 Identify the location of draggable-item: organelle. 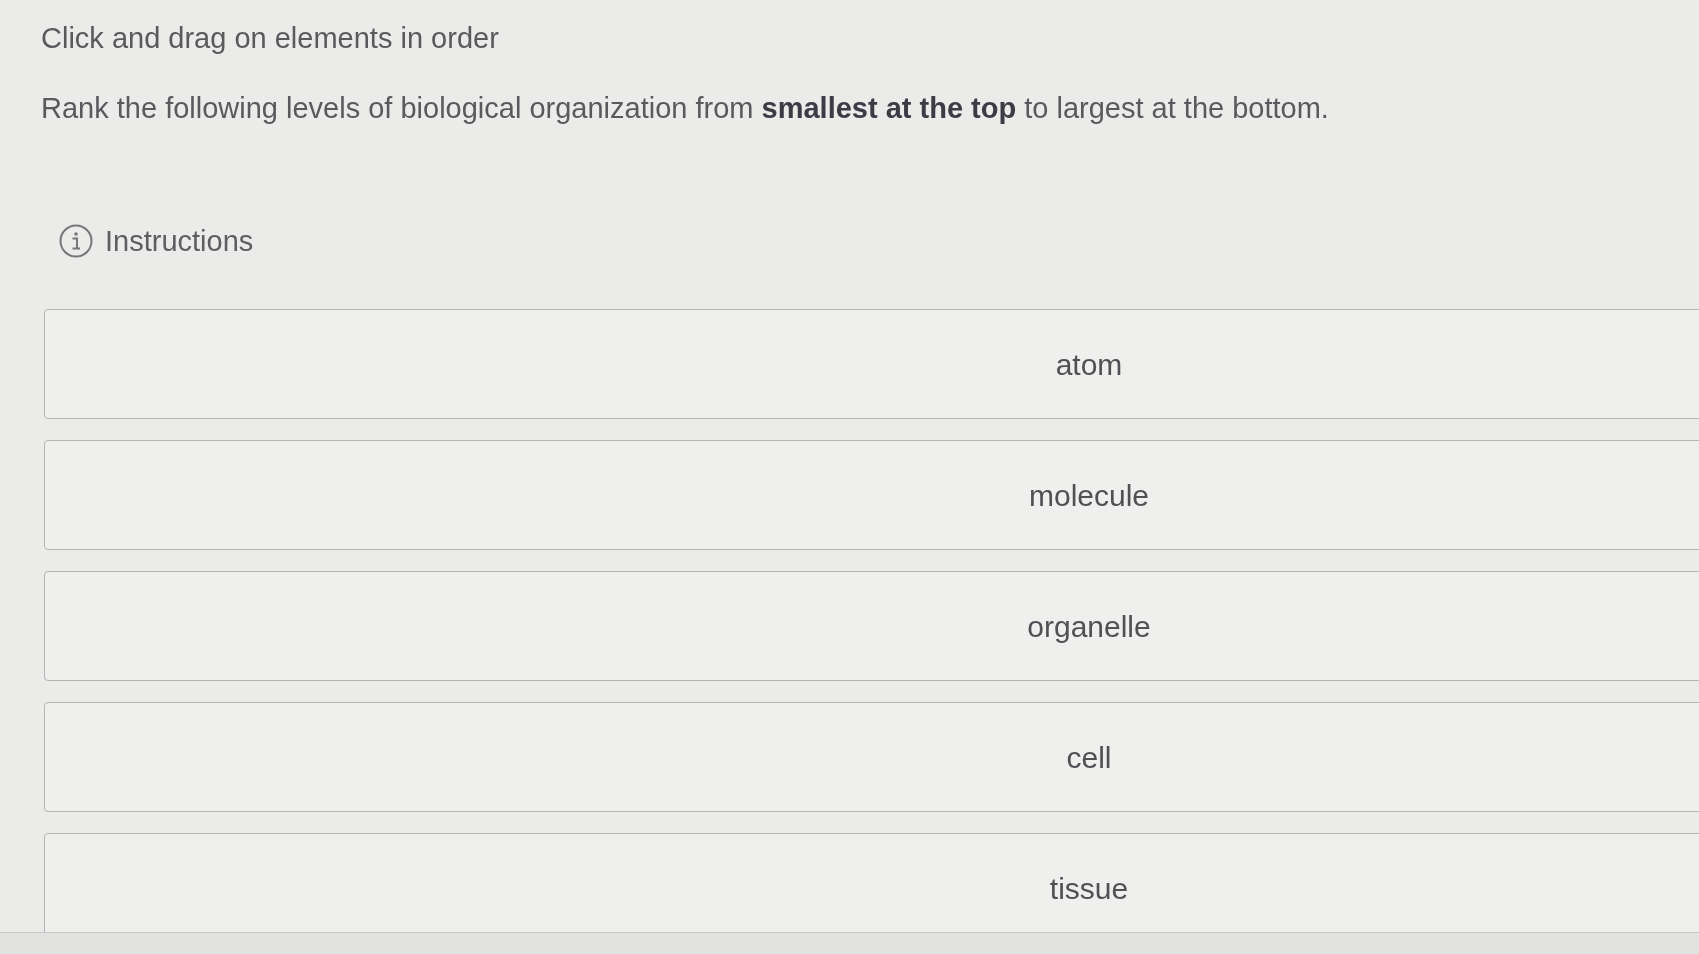
(871, 626).